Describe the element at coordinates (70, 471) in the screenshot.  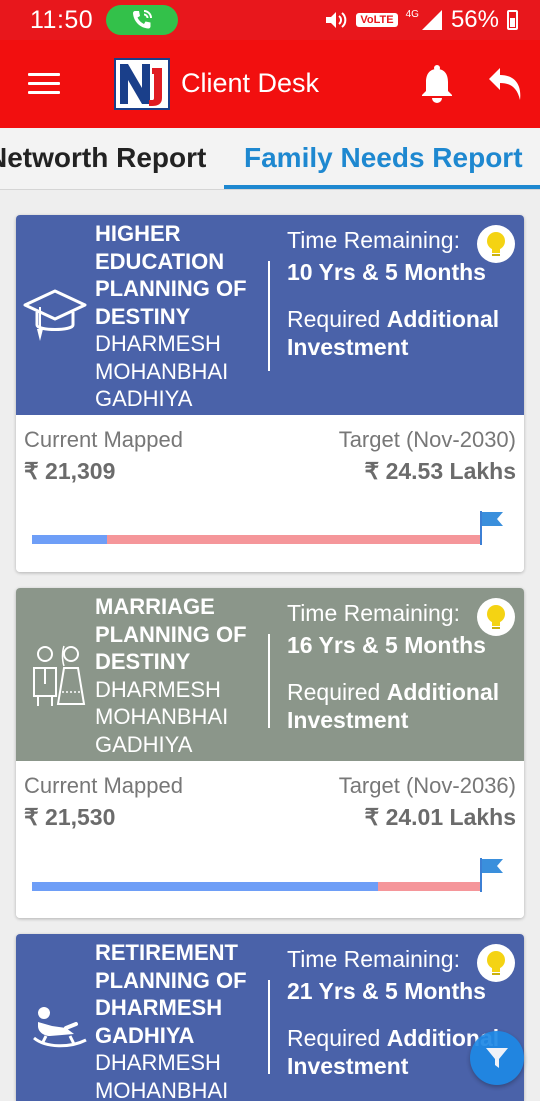
I see `current-mapped-value: ₹ 21,309` at that location.